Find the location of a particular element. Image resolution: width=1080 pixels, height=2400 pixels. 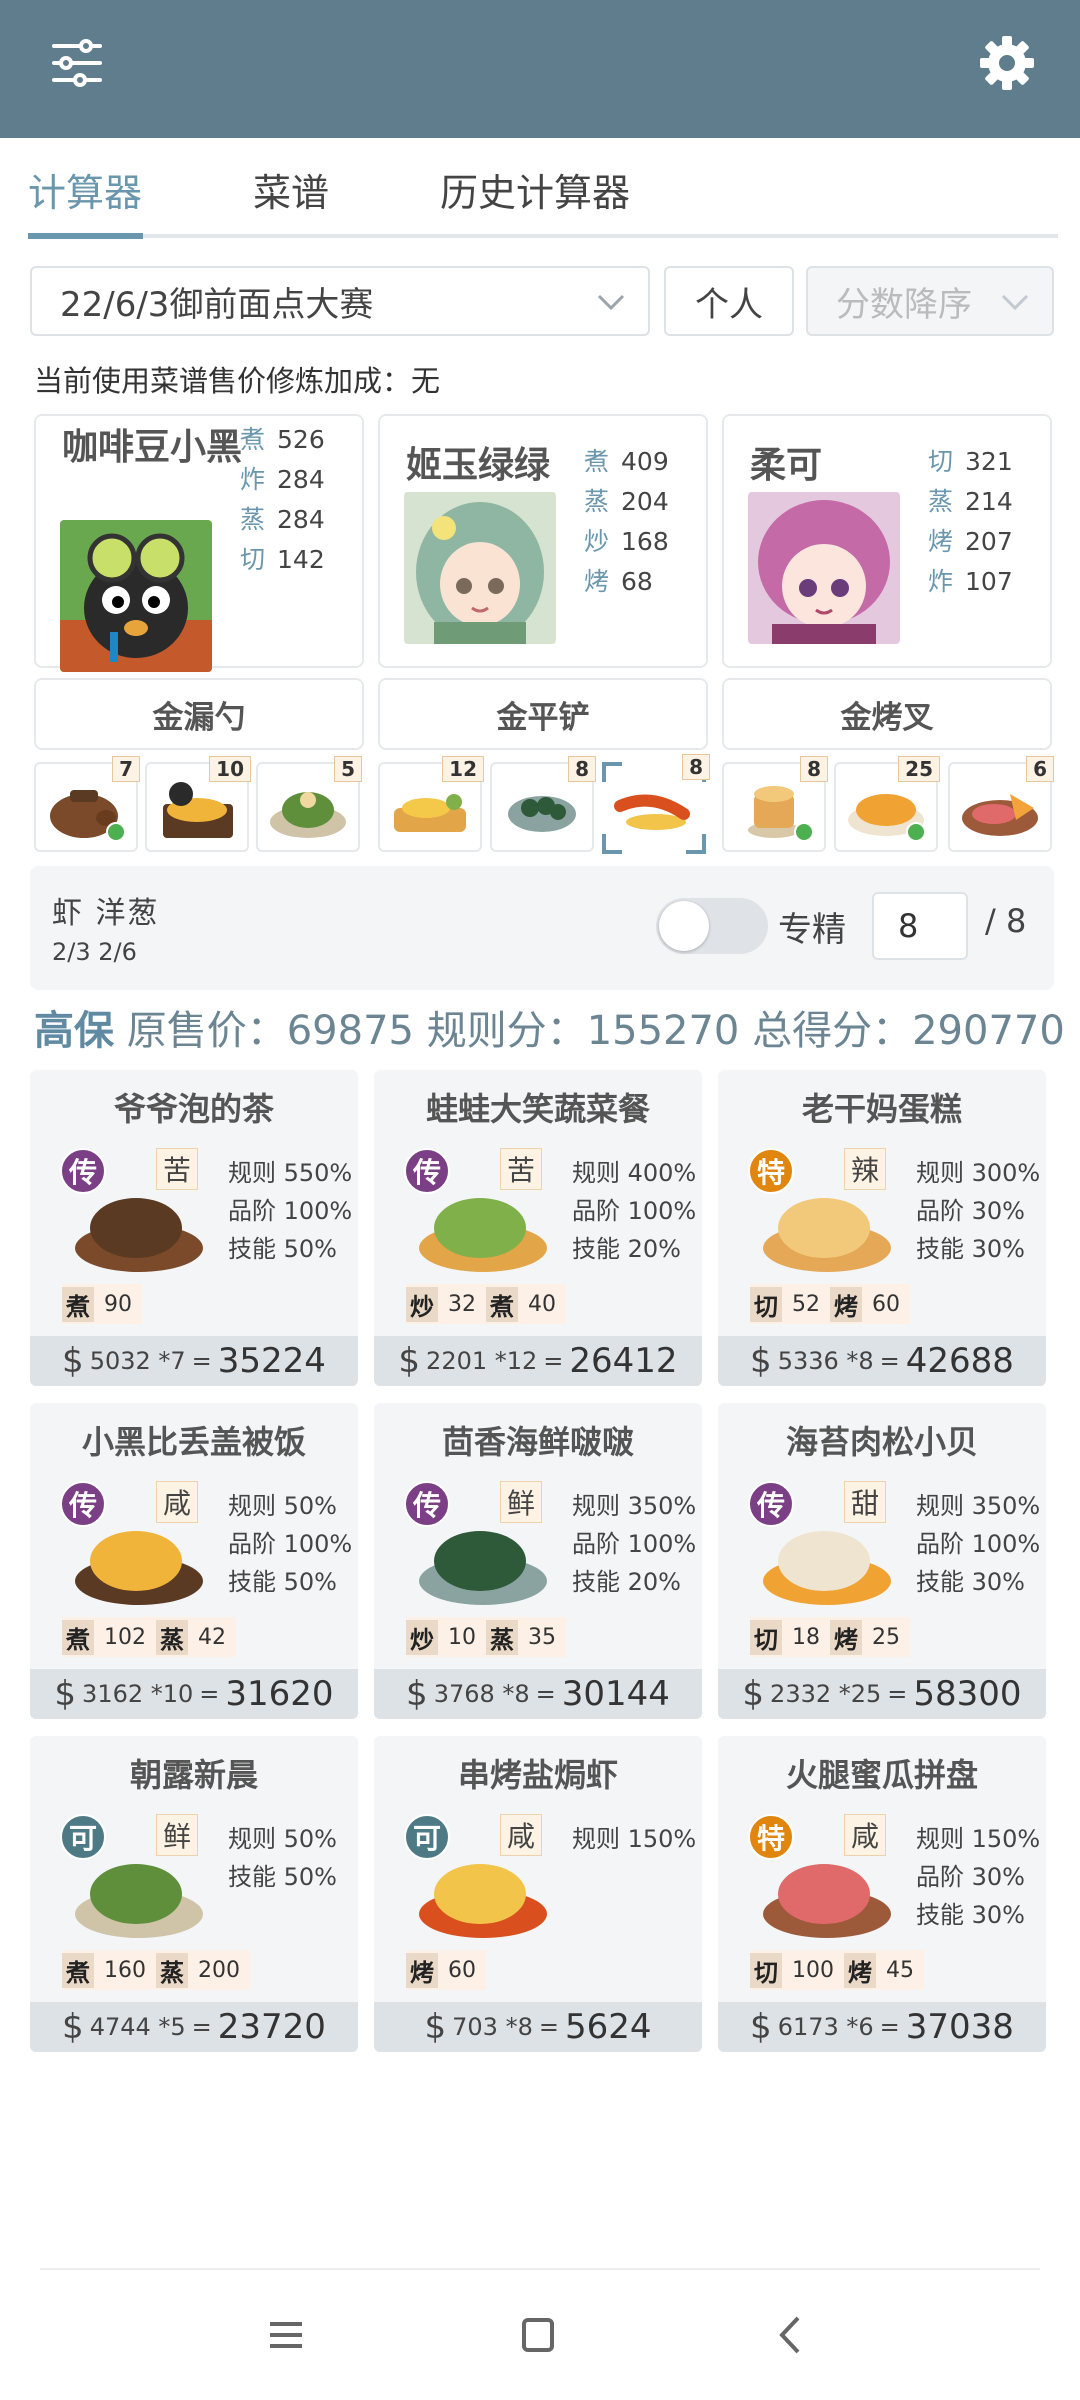

dish-qty: 10 is located at coordinates (230, 769).